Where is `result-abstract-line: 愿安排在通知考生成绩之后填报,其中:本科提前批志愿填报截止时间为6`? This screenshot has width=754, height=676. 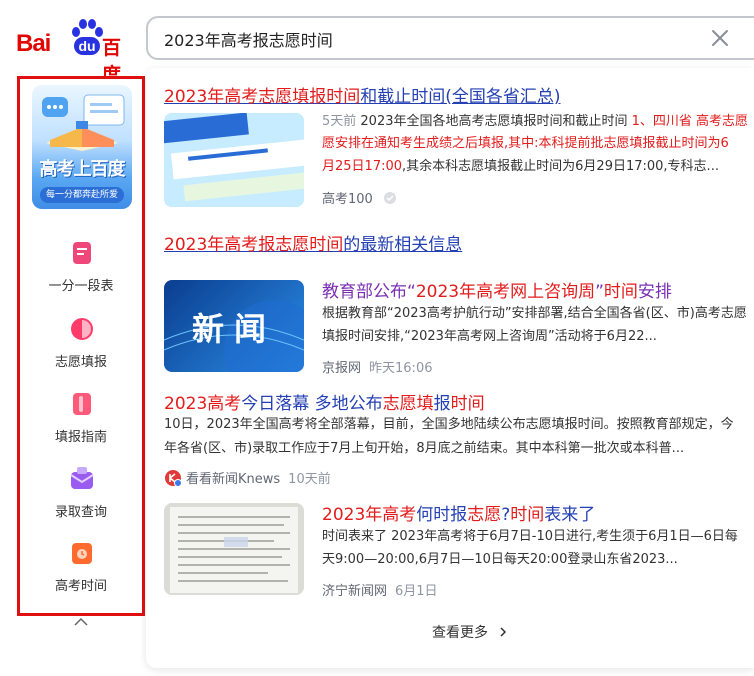 result-abstract-line: 愿安排在通知考生成绩之后填报,其中:本科提前批志愿填报截止时间为6 is located at coordinates (525, 143).